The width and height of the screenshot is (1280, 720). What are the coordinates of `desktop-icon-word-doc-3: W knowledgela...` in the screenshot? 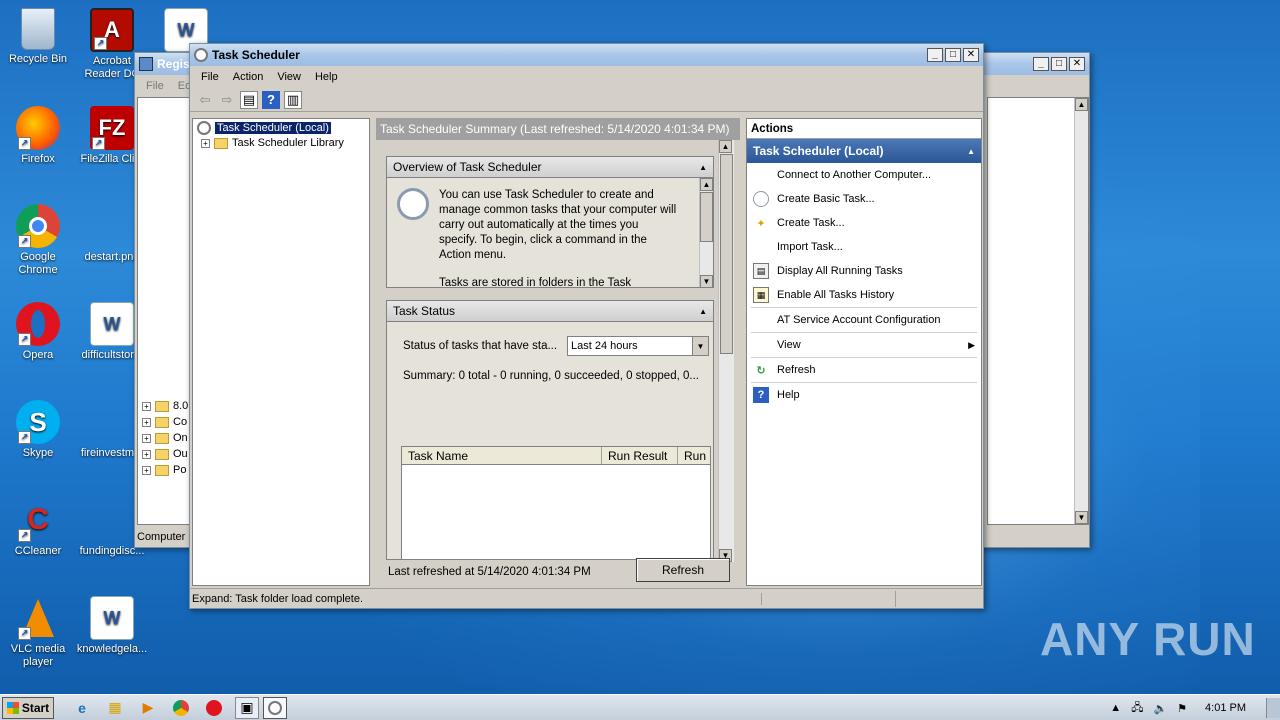 It's located at (112, 626).